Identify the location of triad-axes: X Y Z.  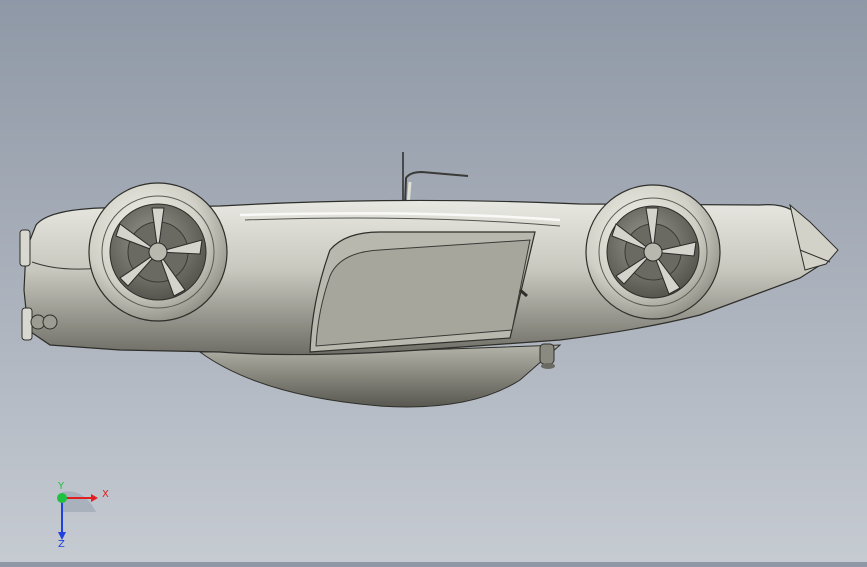
(83, 515).